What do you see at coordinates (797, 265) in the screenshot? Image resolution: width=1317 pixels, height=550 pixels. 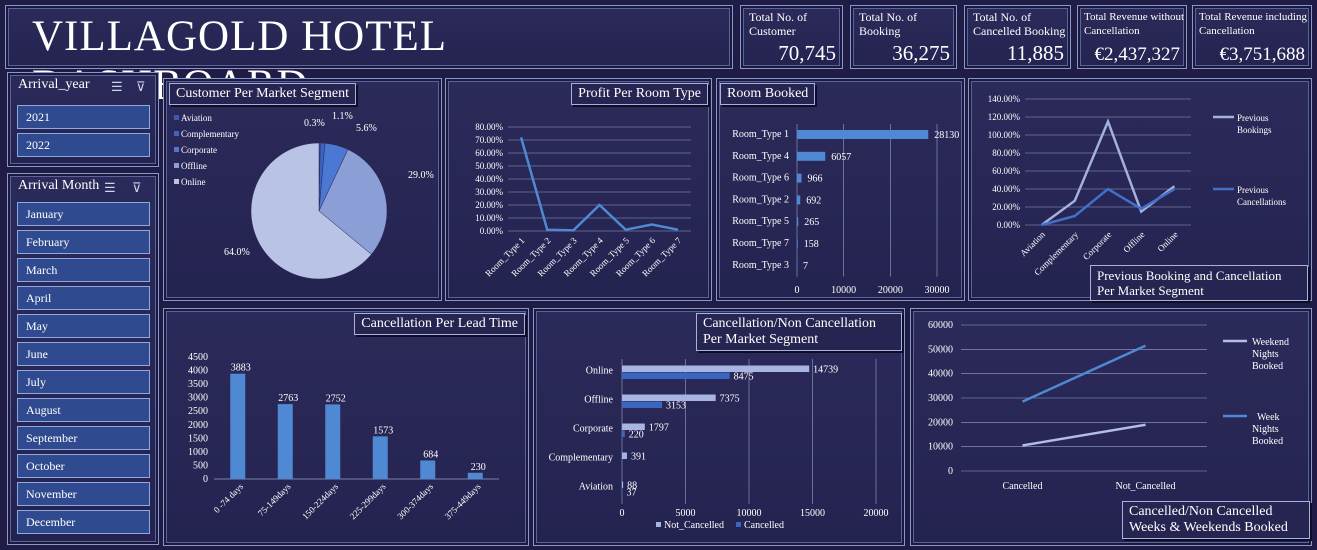 I see `bar-room-type 3` at bounding box center [797, 265].